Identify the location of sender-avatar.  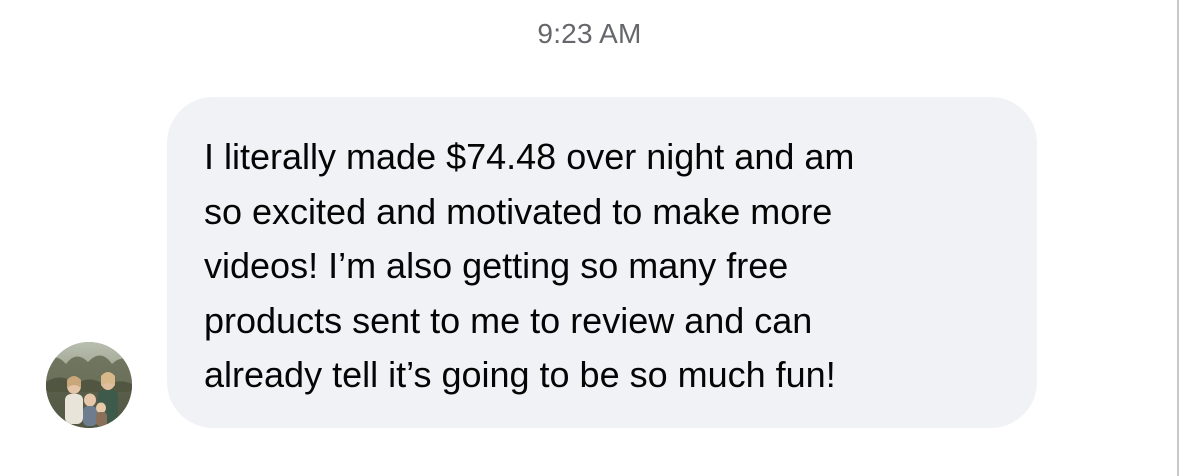
(89, 385).